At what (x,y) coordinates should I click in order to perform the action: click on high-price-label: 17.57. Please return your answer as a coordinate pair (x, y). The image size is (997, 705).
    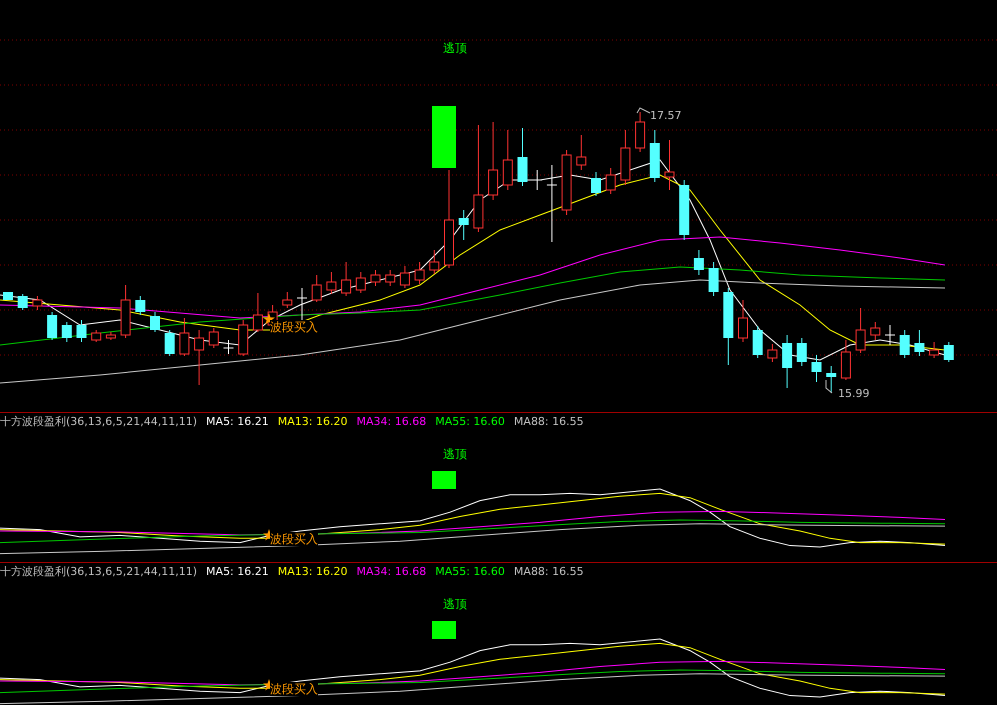
    Looking at the image, I should click on (666, 116).